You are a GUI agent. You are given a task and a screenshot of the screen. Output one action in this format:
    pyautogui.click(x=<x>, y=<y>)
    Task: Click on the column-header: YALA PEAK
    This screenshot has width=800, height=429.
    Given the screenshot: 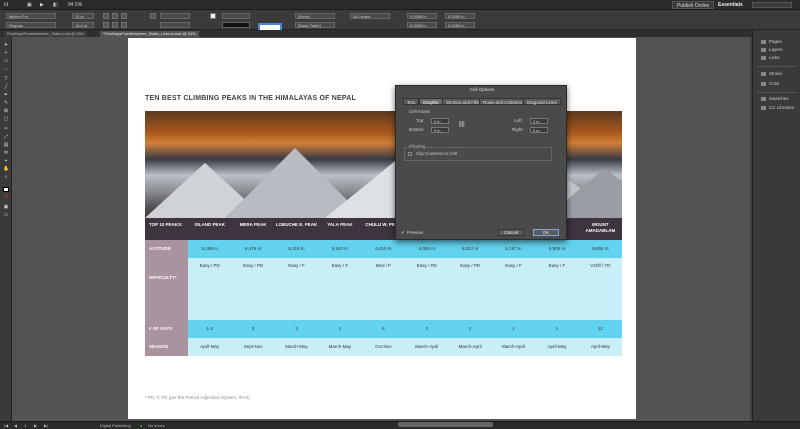 What is the action you would take?
    pyautogui.click(x=339, y=229)
    